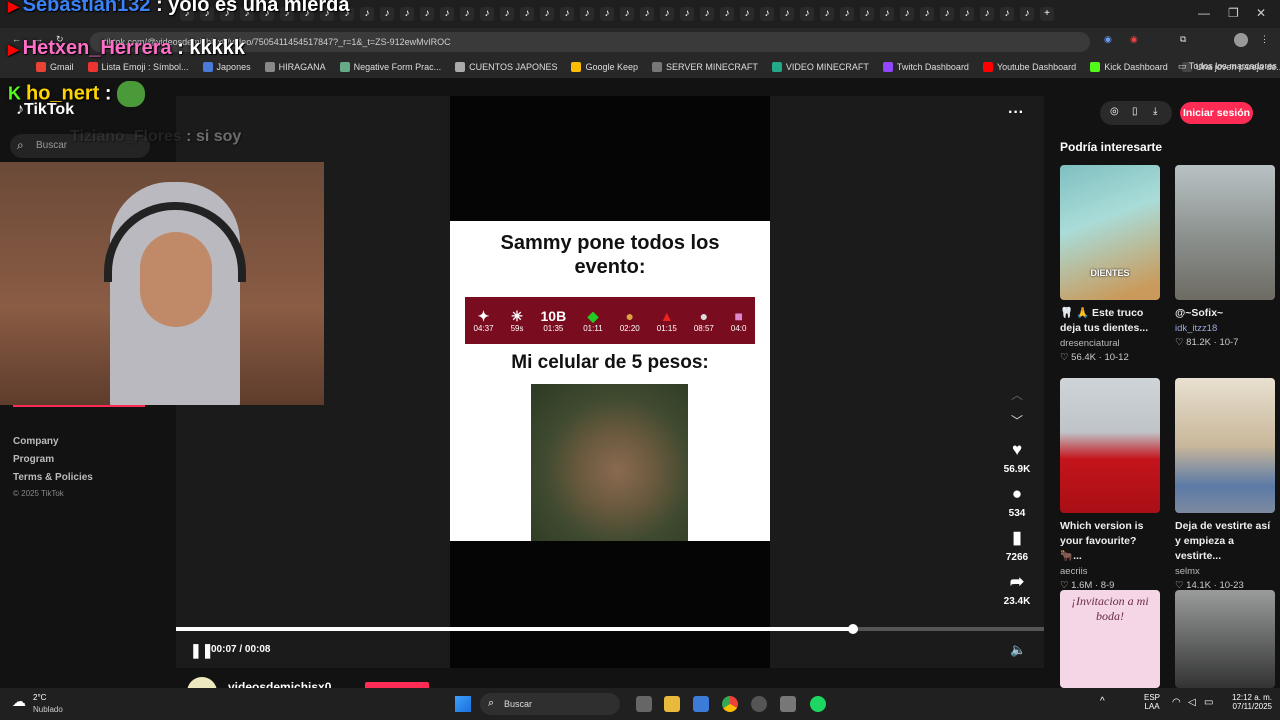 The height and width of the screenshot is (720, 1280). I want to click on comment-button: ● 534, so click(1017, 501).